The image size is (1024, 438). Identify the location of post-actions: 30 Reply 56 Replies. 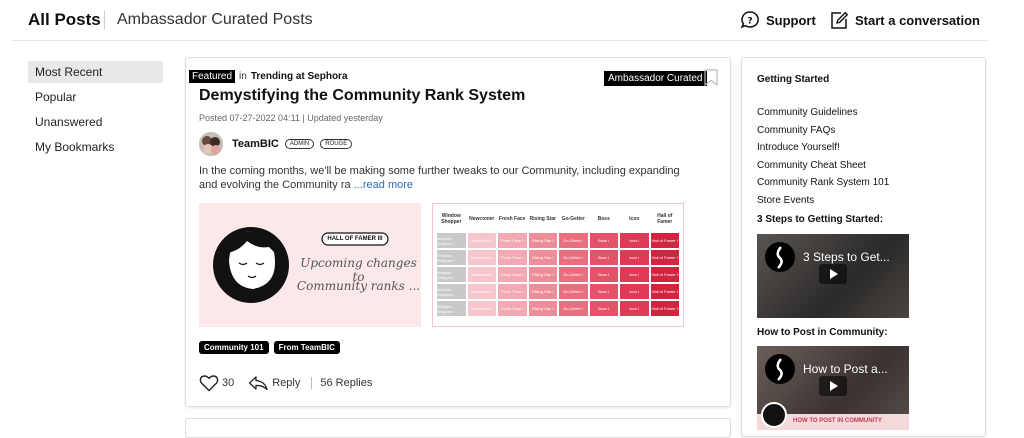
(285, 383).